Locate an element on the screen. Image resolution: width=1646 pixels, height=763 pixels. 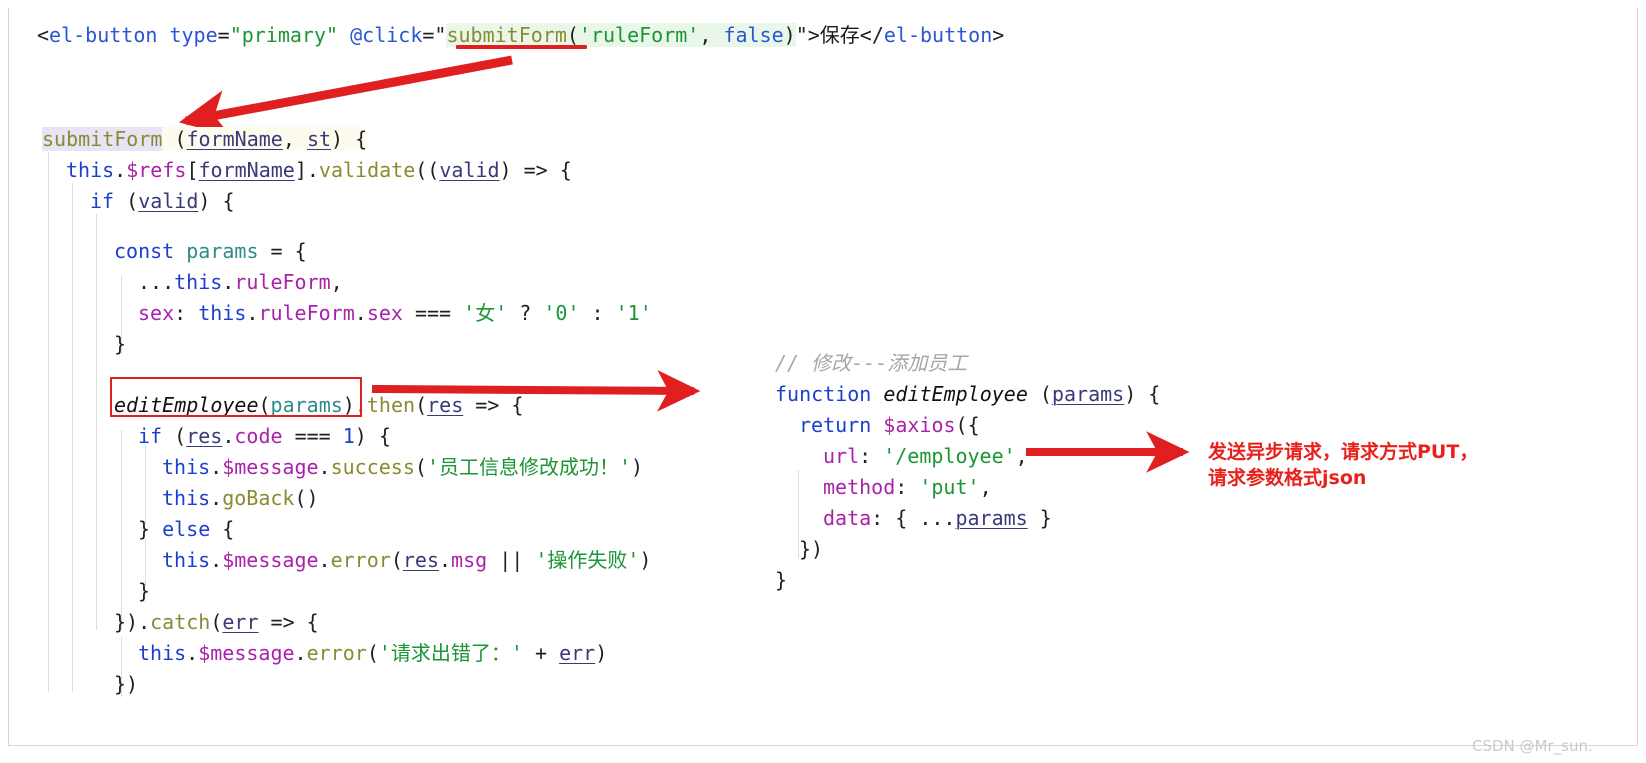
method-value: 'put' is located at coordinates (949, 487).